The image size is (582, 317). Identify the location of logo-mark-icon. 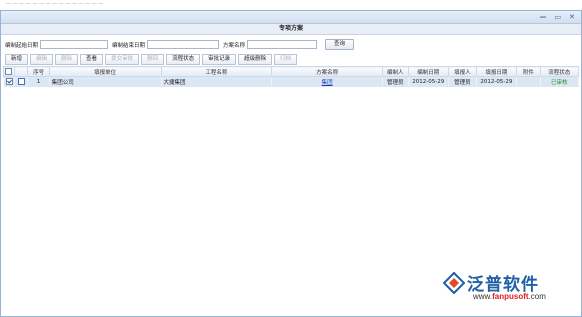
(454, 283).